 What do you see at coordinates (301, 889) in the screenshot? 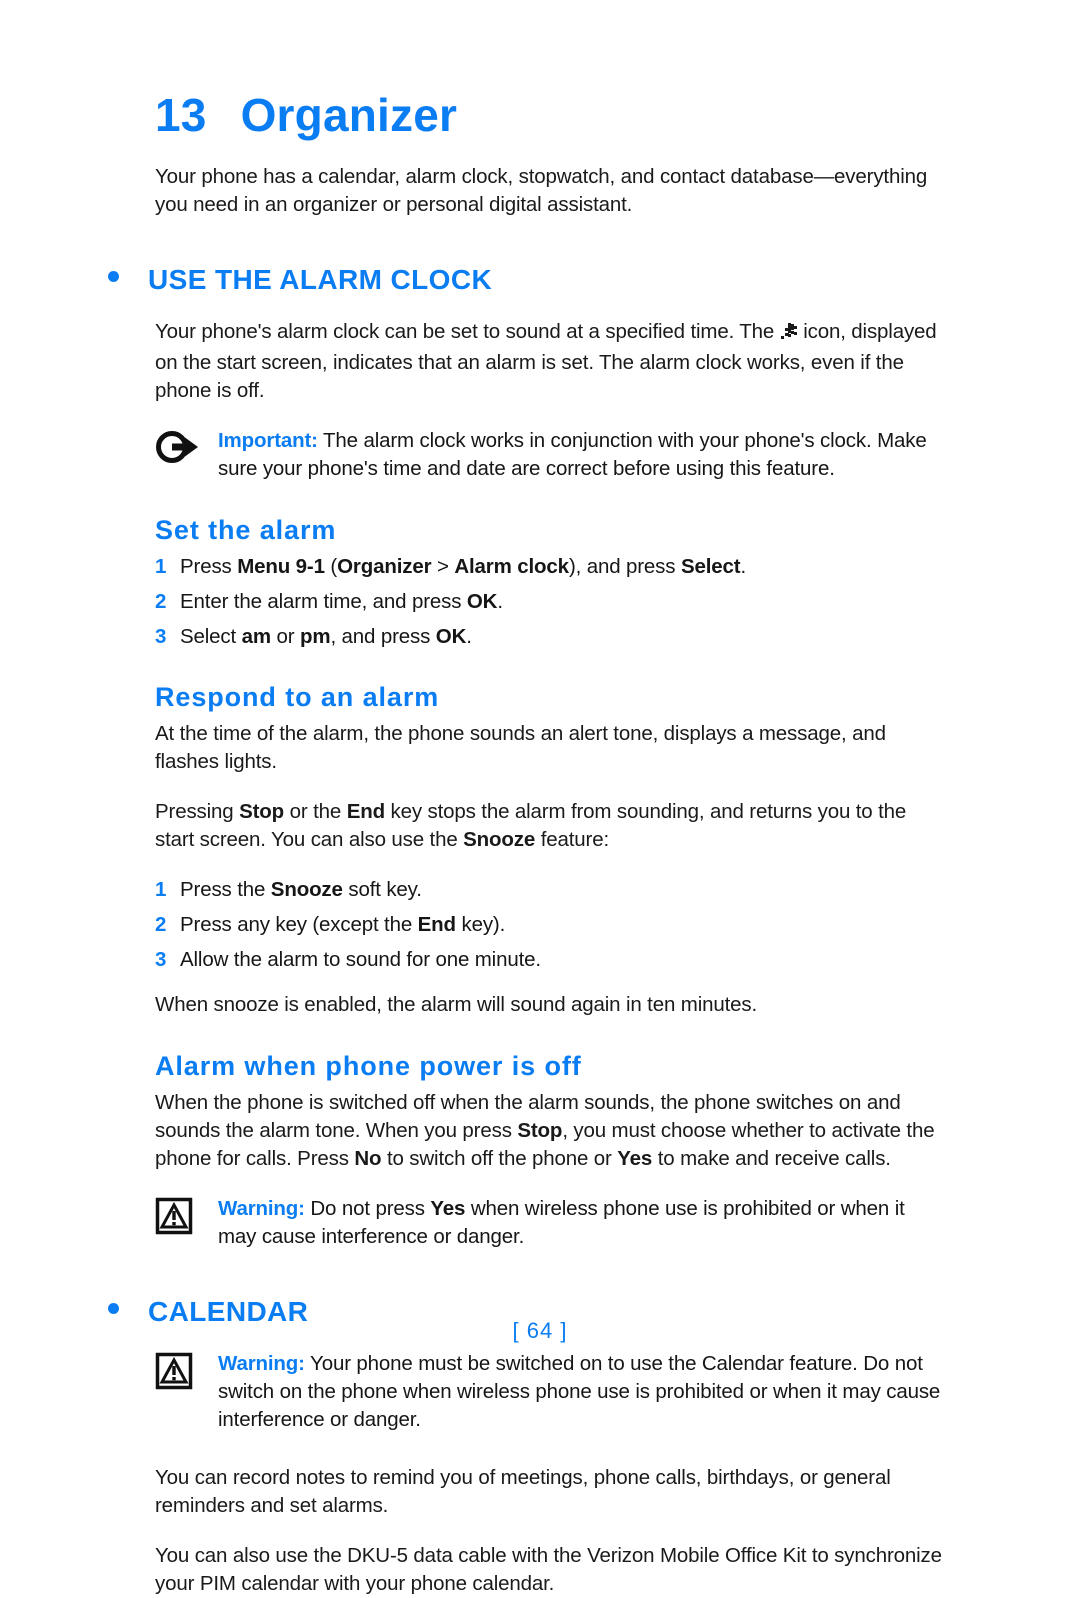
I see `step-text: Press the Snooze soft key.` at bounding box center [301, 889].